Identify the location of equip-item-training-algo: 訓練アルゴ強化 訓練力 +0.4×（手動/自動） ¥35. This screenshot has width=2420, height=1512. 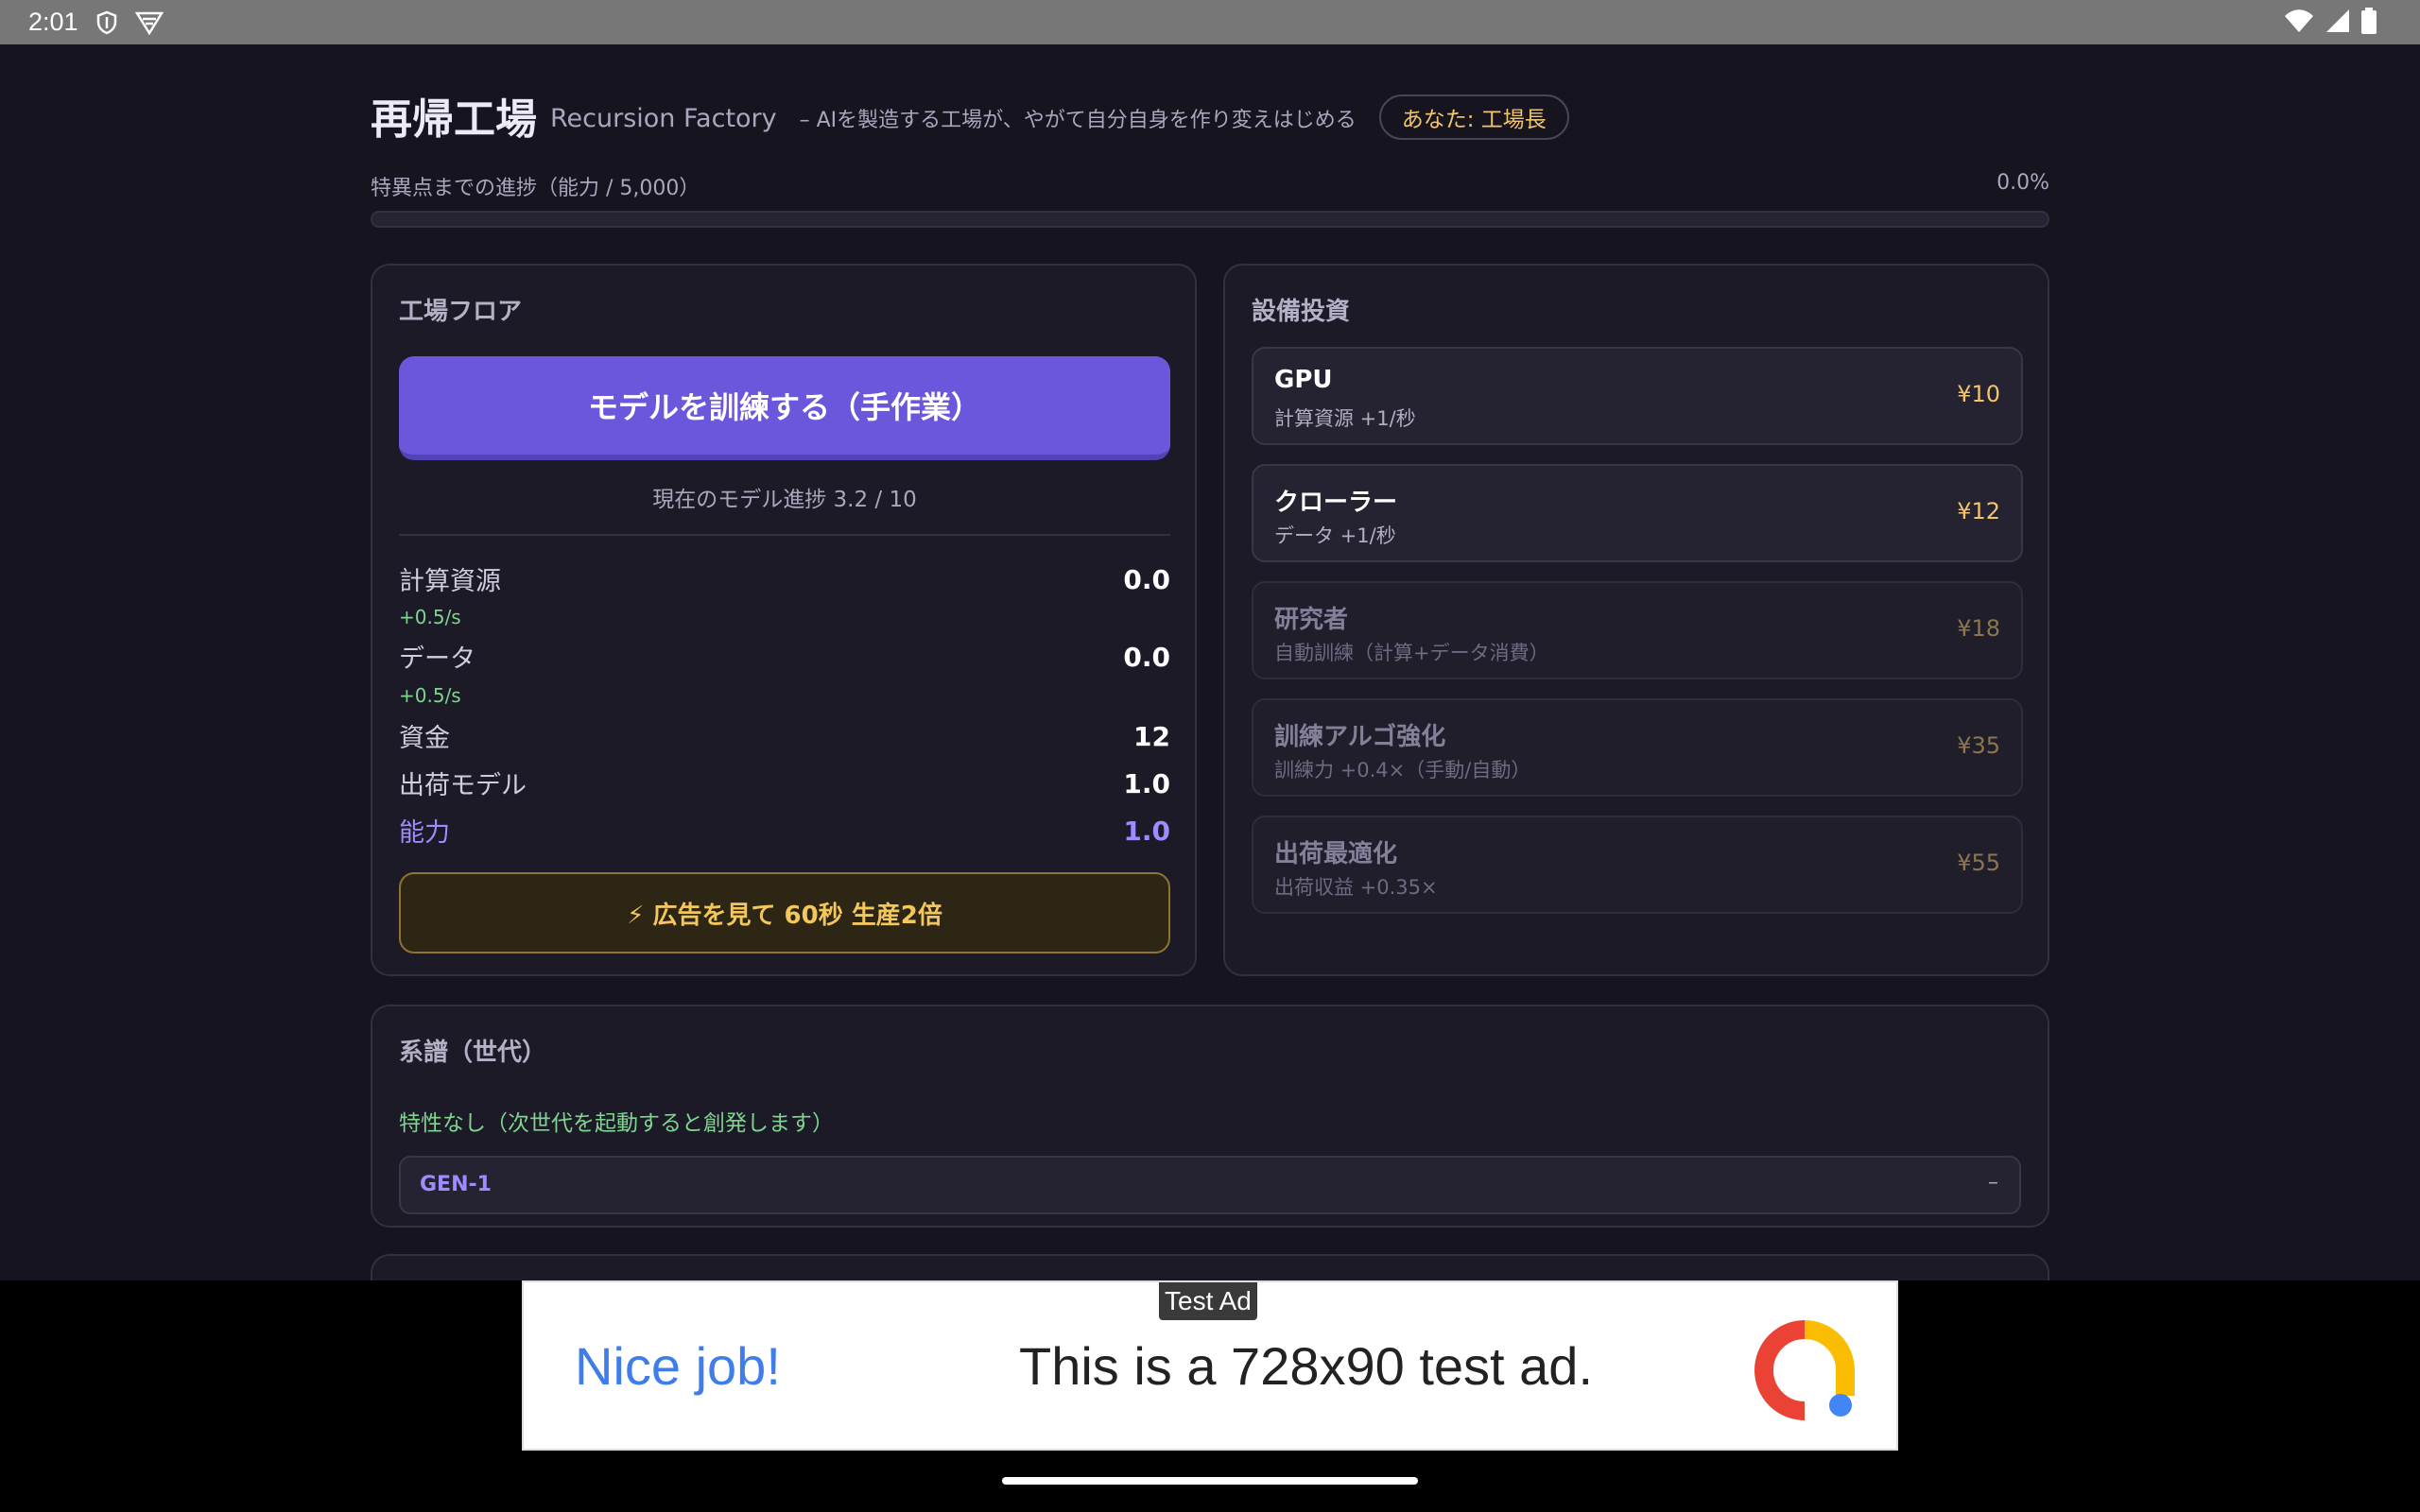
(1637, 747).